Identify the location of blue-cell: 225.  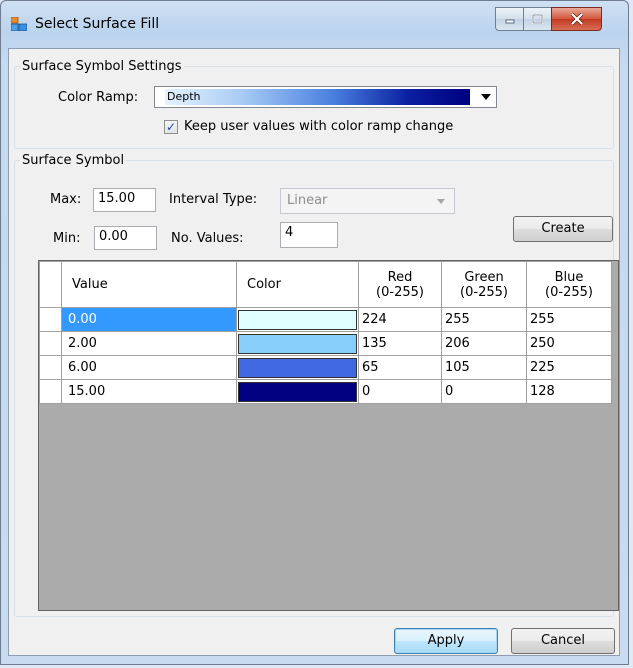
(569, 367).